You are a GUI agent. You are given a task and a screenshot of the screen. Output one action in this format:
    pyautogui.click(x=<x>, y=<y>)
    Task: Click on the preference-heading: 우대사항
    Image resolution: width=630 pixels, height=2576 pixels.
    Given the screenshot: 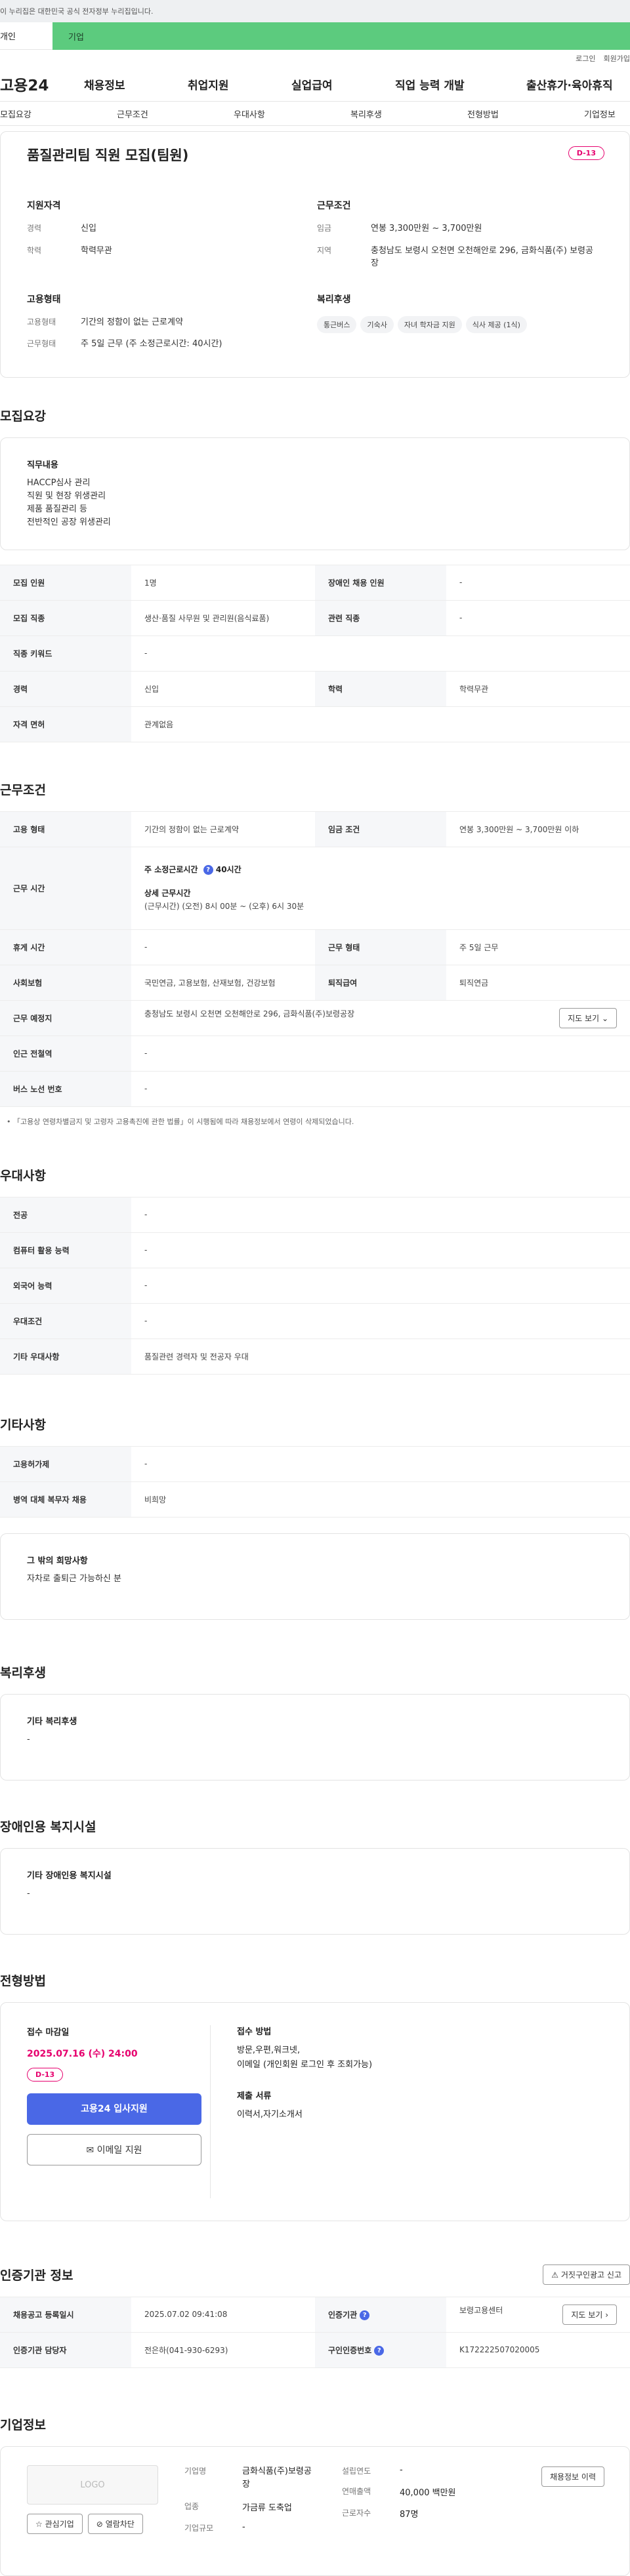 What is the action you would take?
    pyautogui.click(x=23, y=1175)
    